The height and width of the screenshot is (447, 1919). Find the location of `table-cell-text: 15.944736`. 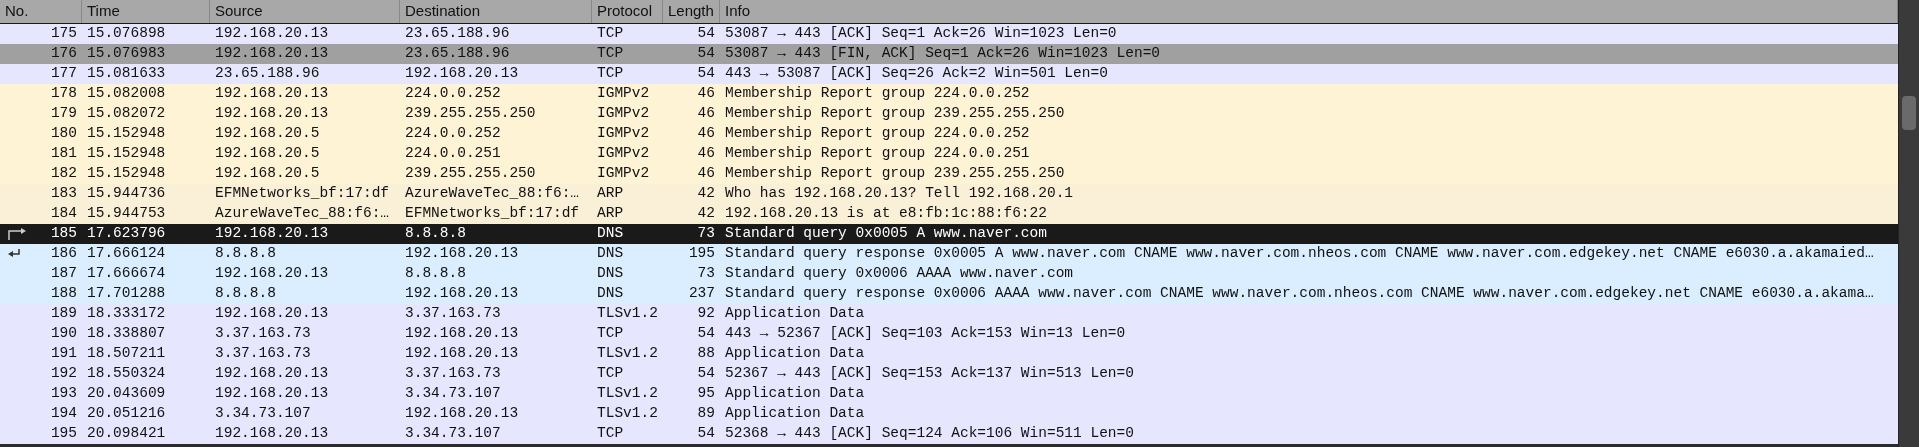

table-cell-text: 15.944736 is located at coordinates (126, 194).